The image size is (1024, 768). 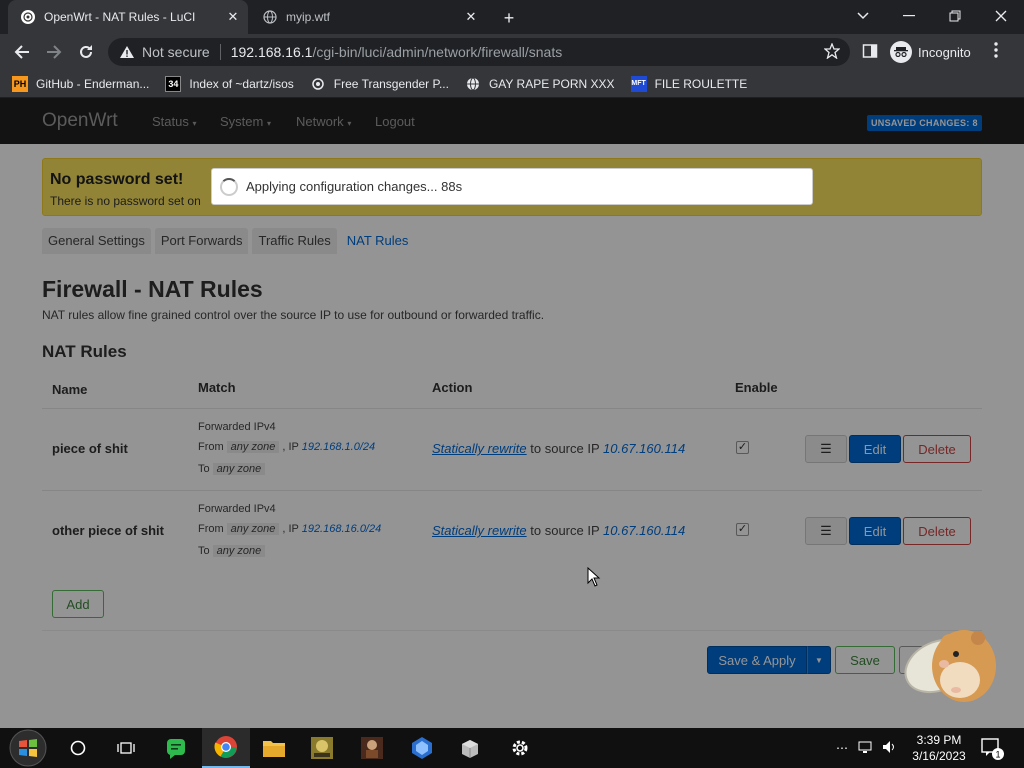 I want to click on site-34-favicon-icon: 34, so click(x=173, y=83).